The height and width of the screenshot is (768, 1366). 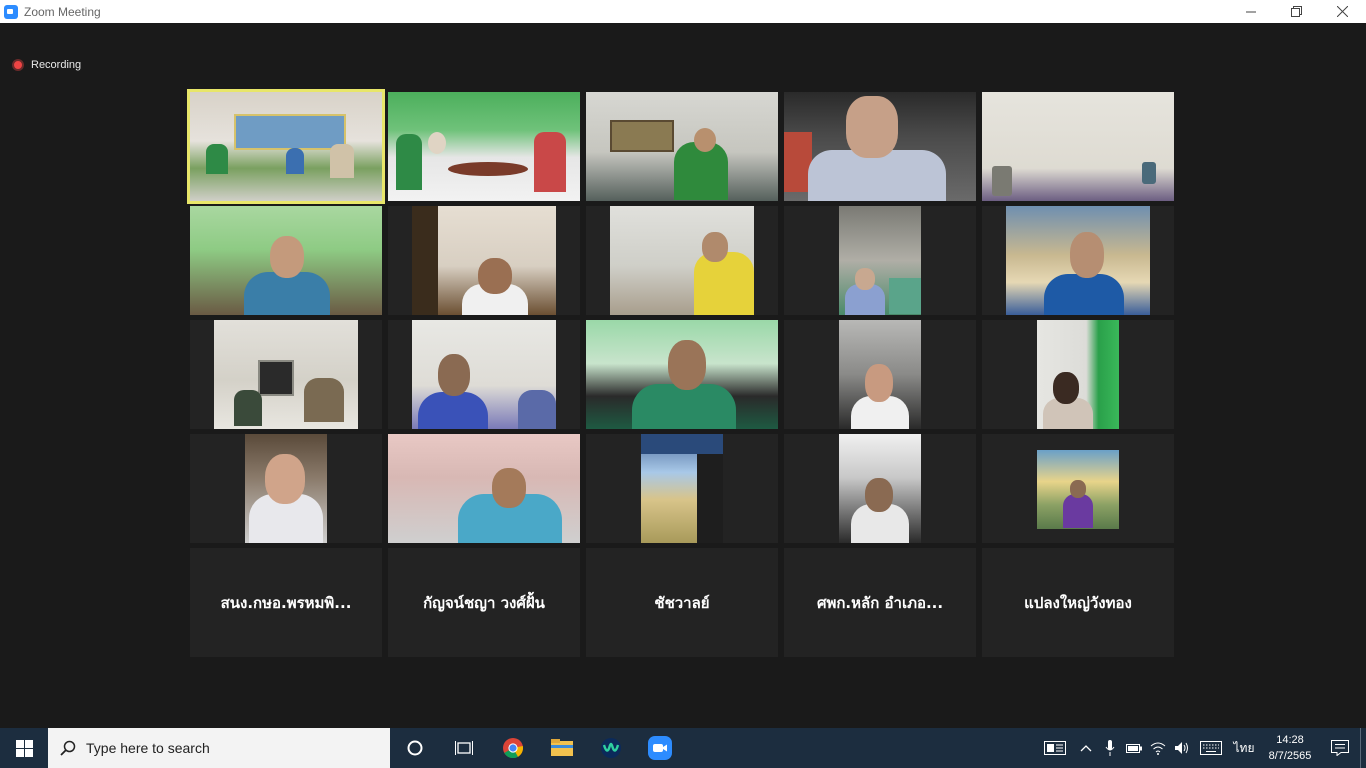 I want to click on file-explorer-taskbar-button, so click(x=561, y=748).